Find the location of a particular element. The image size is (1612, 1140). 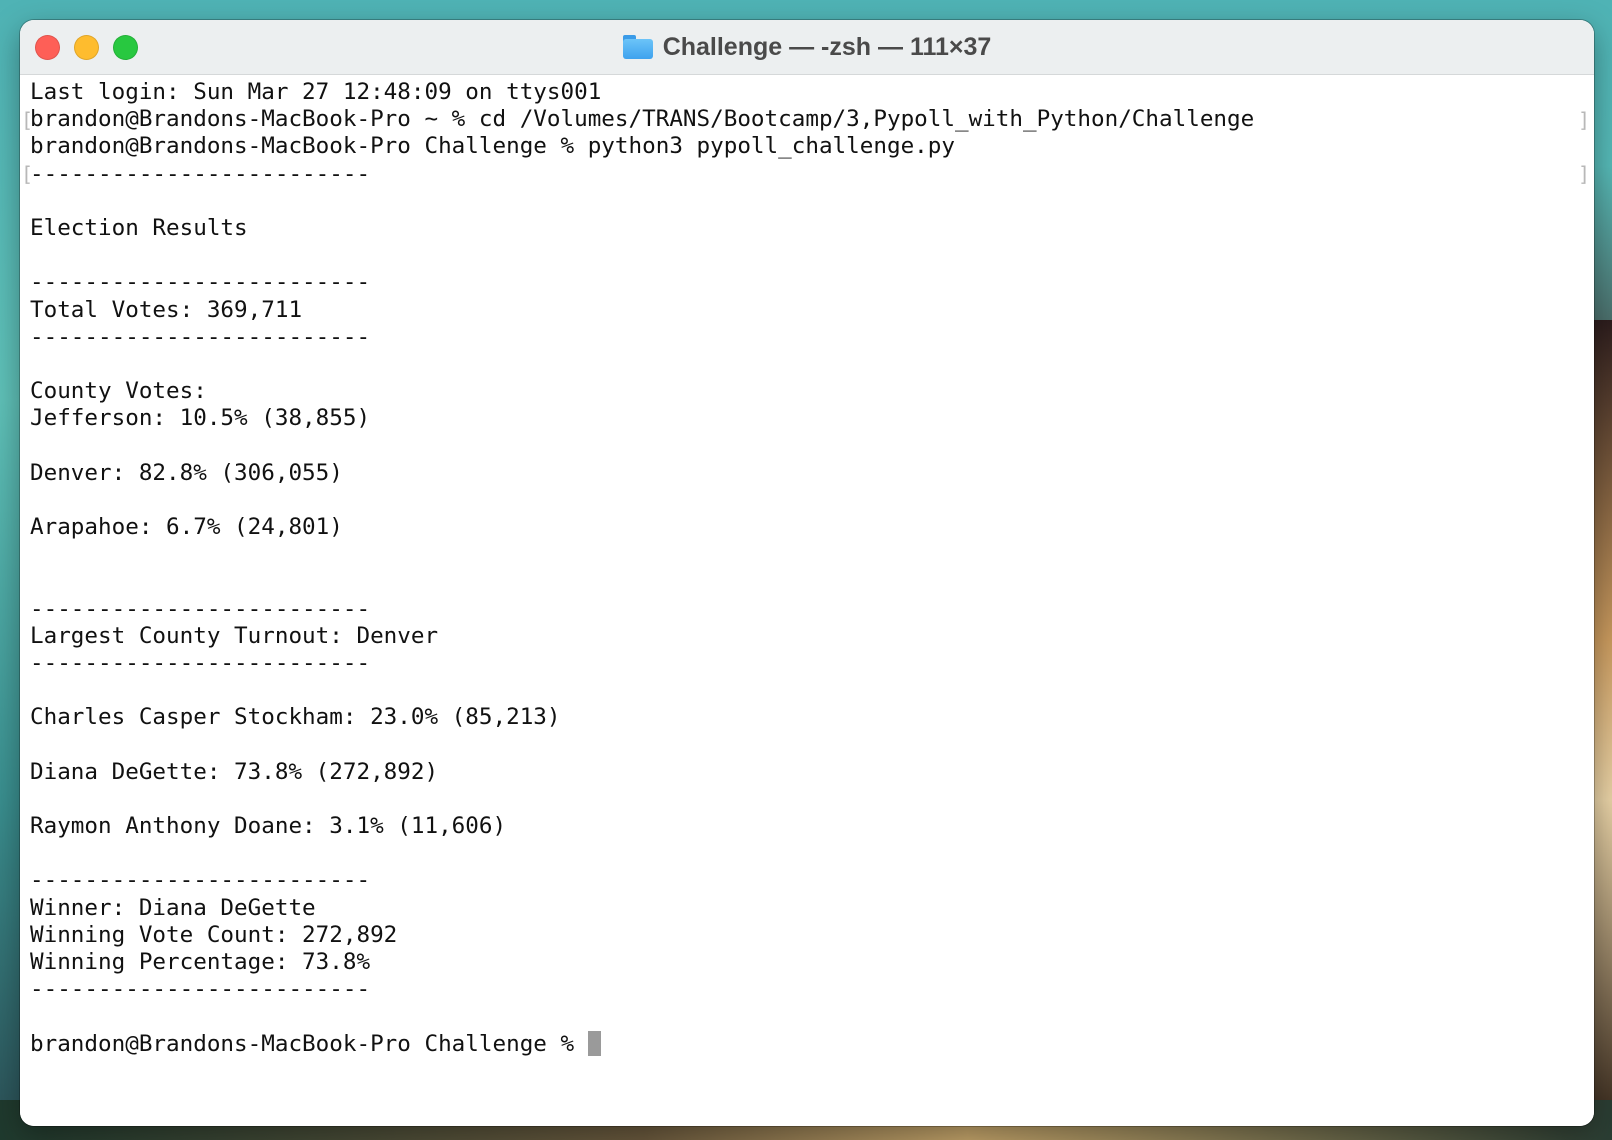

terminal-line: Winning Vote Count: 272,892 is located at coordinates (214, 934).